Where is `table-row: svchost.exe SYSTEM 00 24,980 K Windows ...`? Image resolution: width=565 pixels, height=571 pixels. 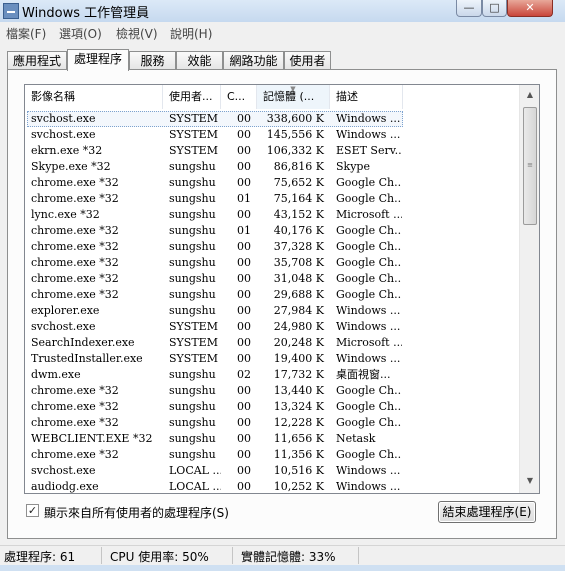 table-row: svchost.exe SYSTEM 00 24,980 K Windows ... is located at coordinates (272, 327).